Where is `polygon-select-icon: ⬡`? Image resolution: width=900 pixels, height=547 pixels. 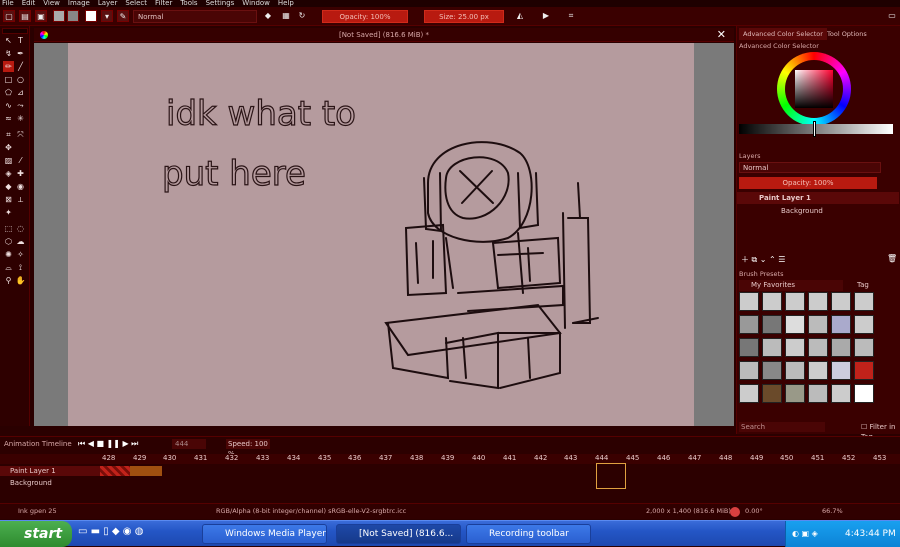
polygon-select-icon: ⬡ is located at coordinates (8, 241).